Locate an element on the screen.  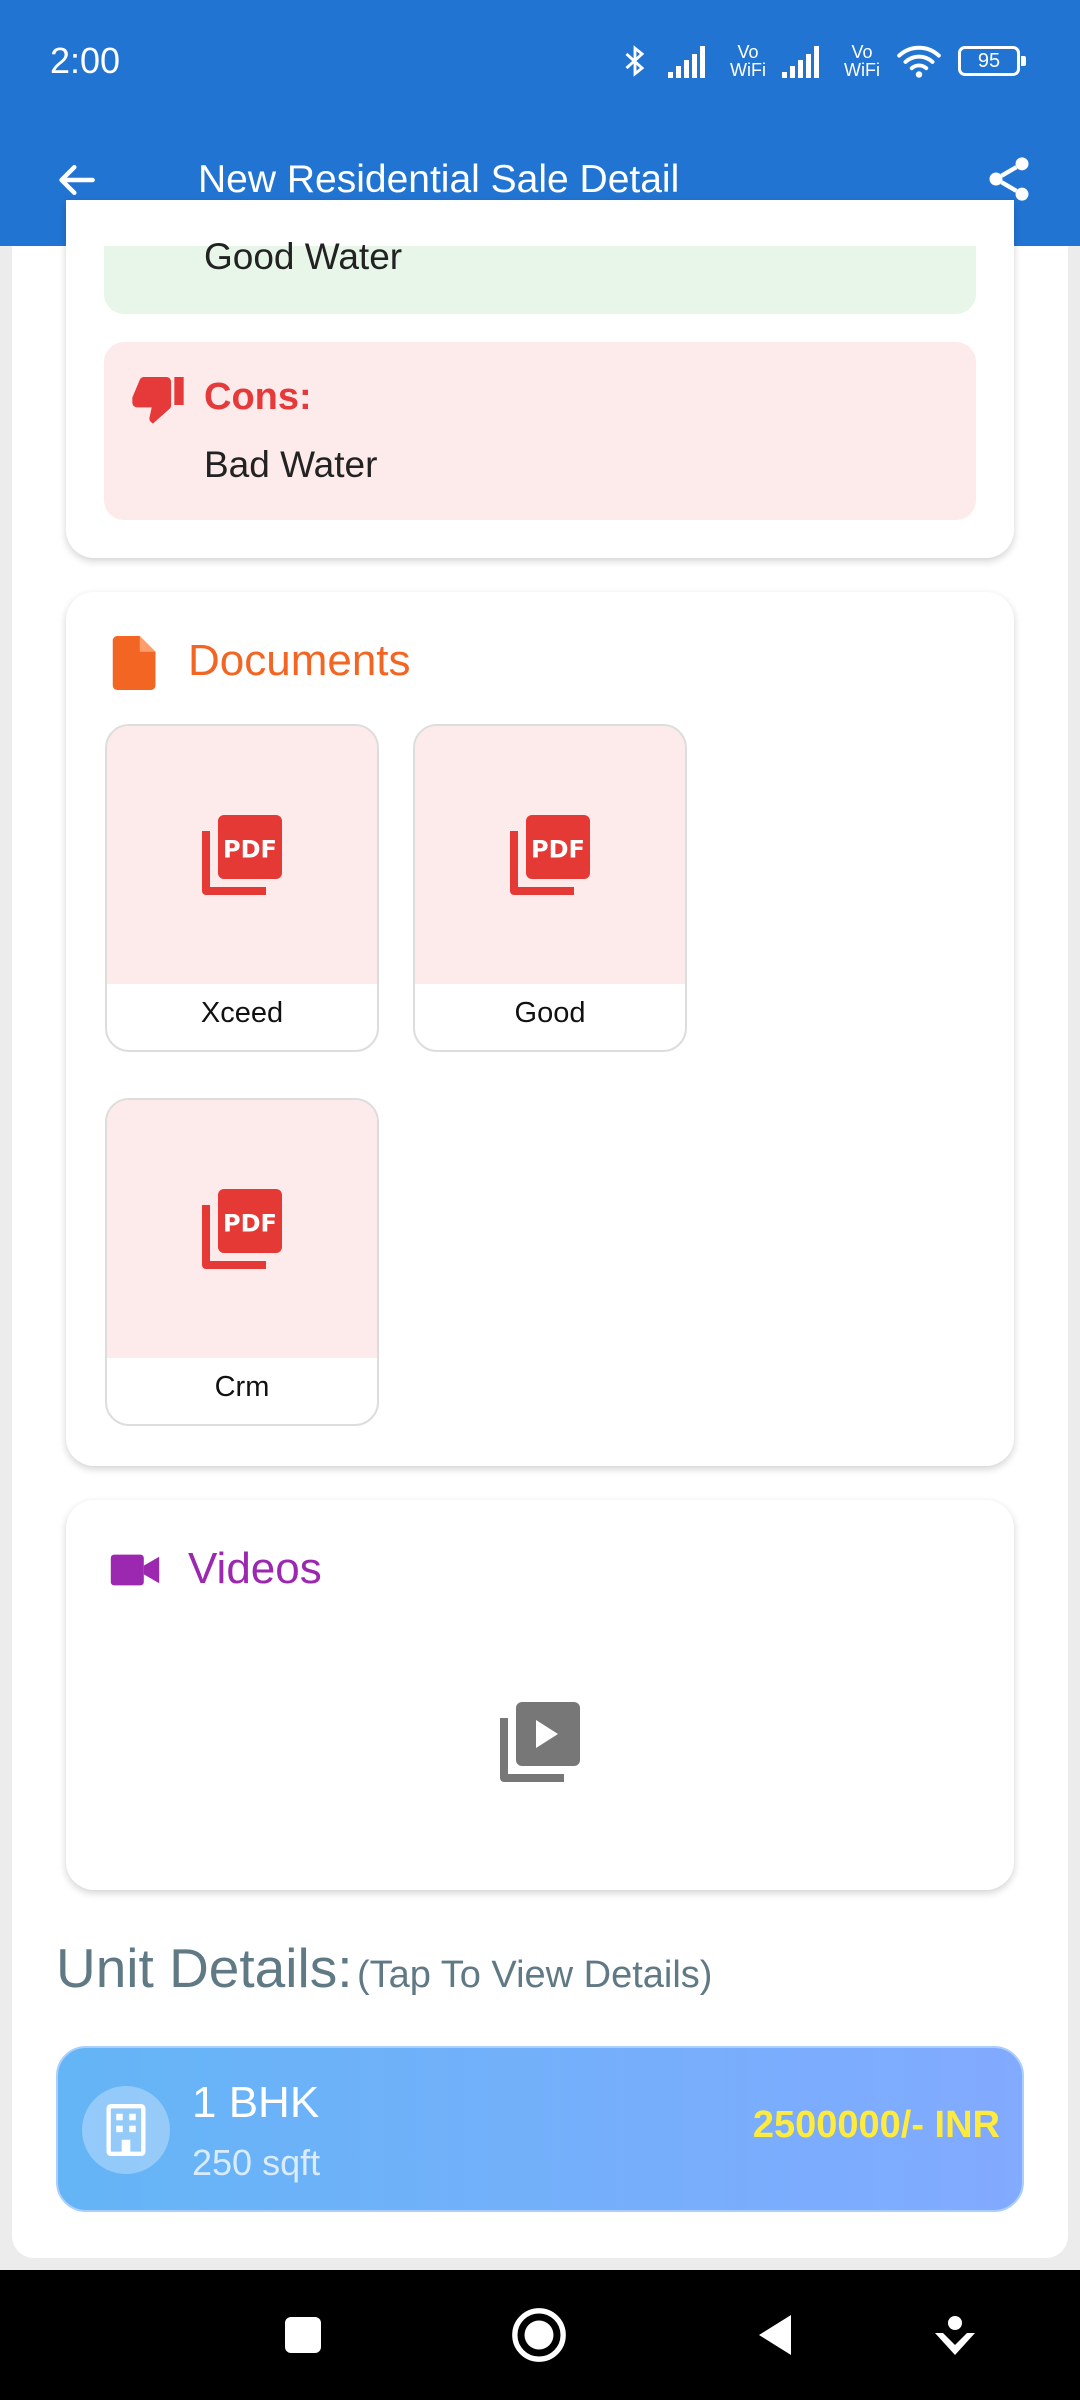
accessibility-icon is located at coordinates (955, 2335).